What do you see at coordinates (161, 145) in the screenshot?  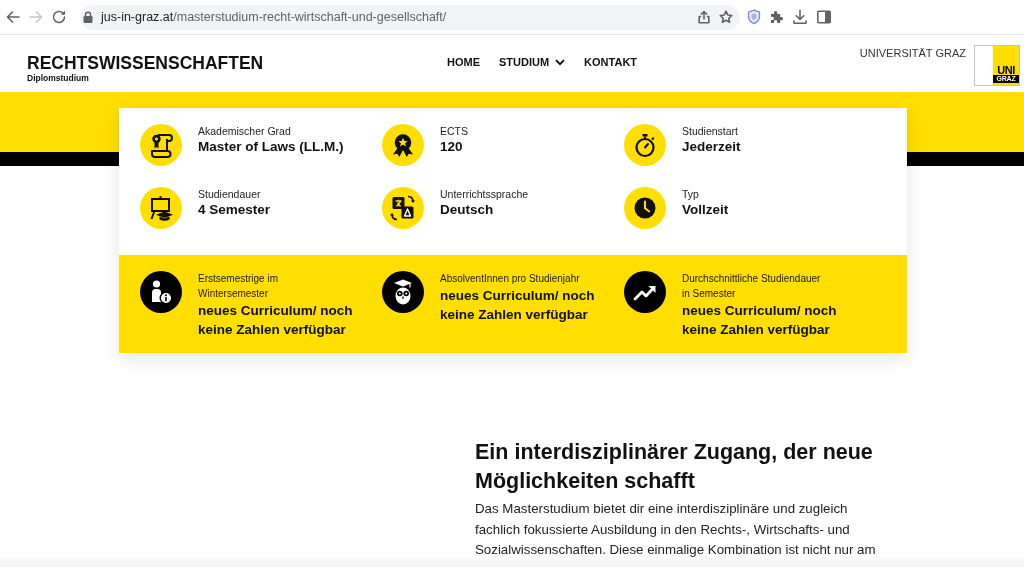 I see `scroll-icon` at bounding box center [161, 145].